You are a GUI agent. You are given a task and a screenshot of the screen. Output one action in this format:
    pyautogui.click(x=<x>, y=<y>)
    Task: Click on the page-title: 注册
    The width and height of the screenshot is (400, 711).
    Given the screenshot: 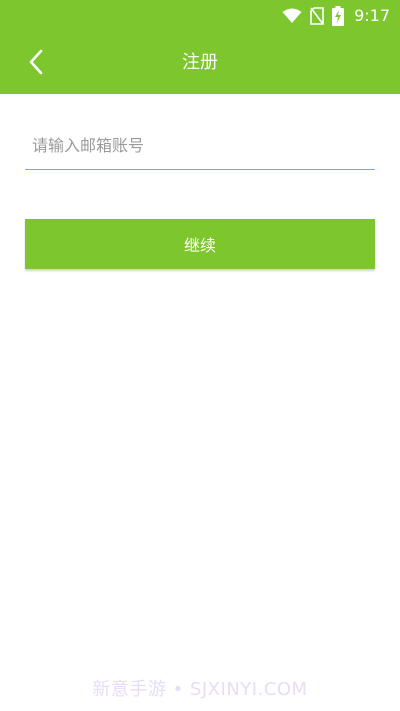 What is the action you would take?
    pyautogui.click(x=200, y=62)
    